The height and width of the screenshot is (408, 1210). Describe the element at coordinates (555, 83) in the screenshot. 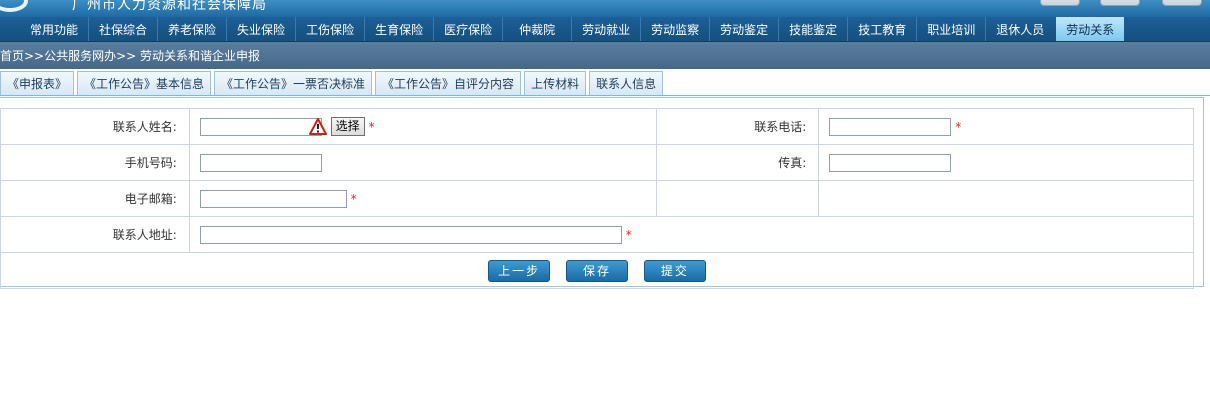

I see `tab-upload-materials: 上传材料` at that location.